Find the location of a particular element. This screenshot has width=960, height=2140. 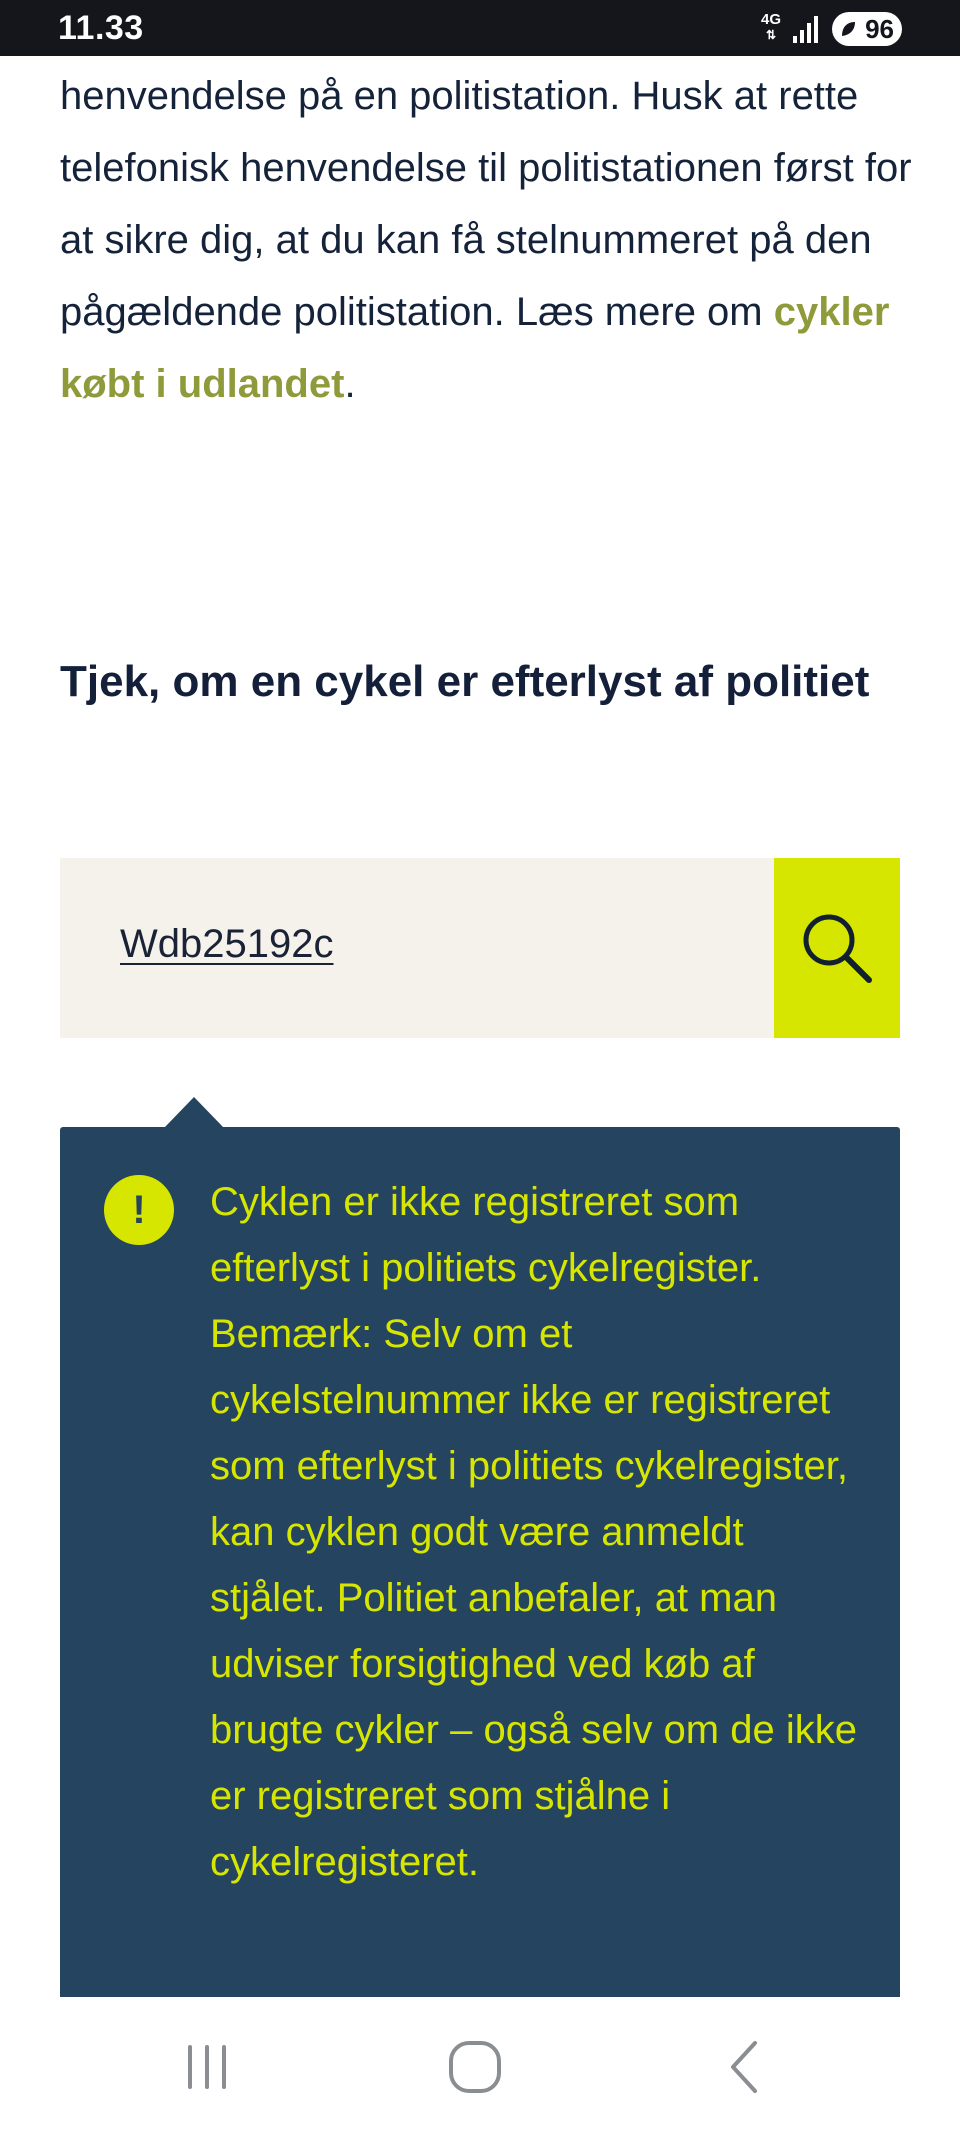

data-arrows-icon: ⇅ is located at coordinates (771, 35).